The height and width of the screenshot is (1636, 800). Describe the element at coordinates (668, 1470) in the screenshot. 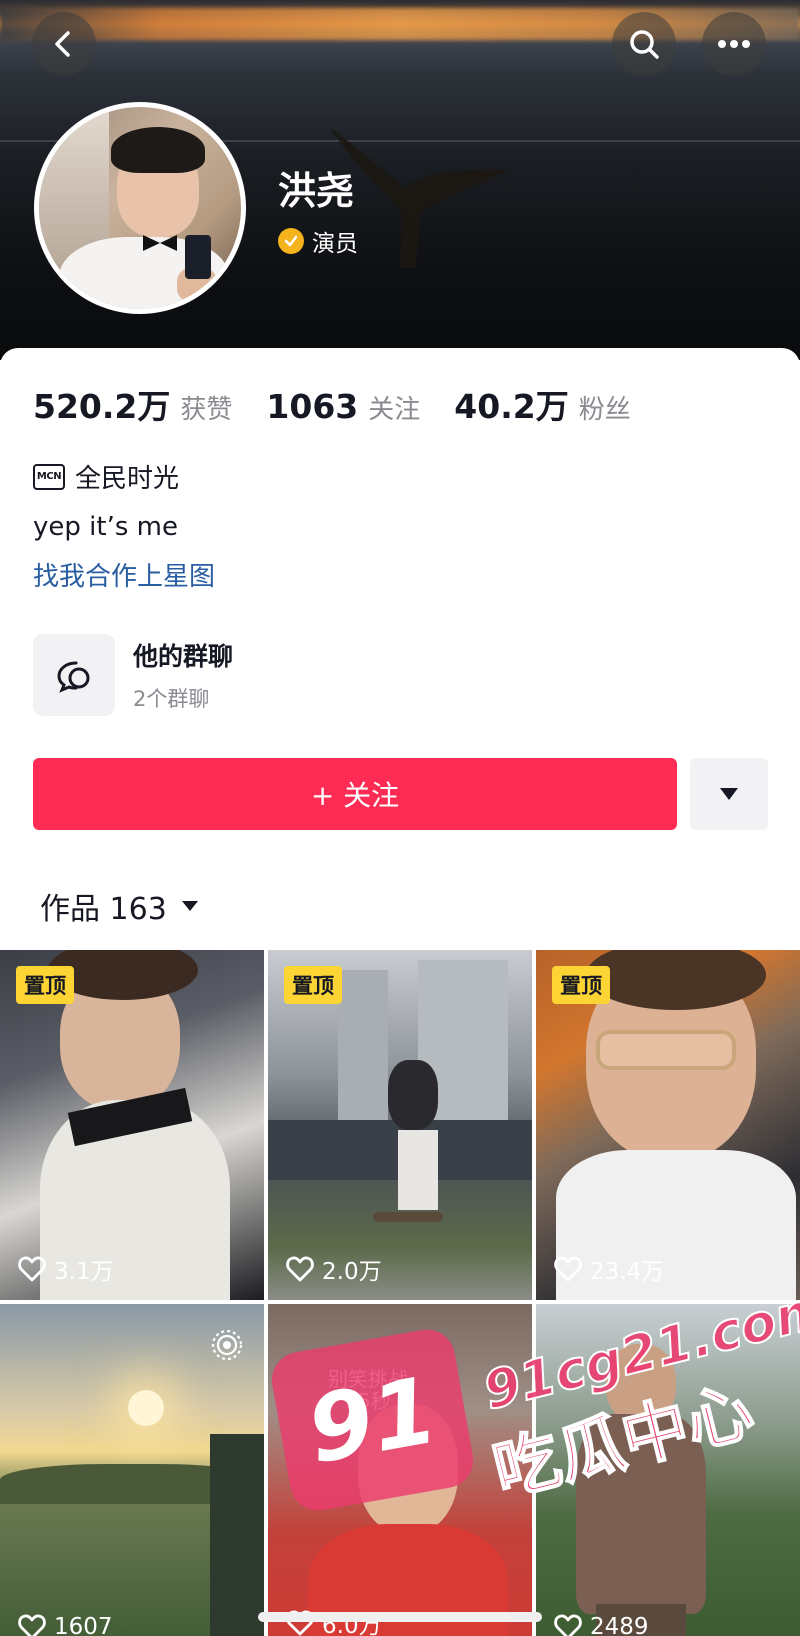

I see `video-tile: 2489` at that location.